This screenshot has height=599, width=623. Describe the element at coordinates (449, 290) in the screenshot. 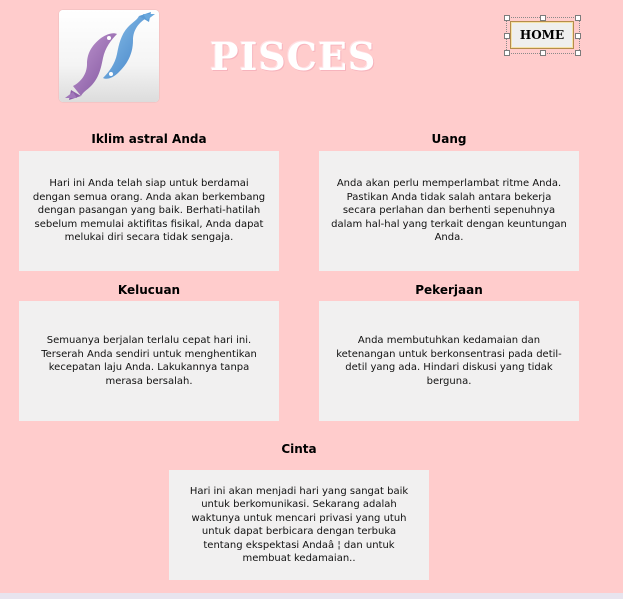

I see `section-heading-pekerjaan: Pekerjaan` at that location.